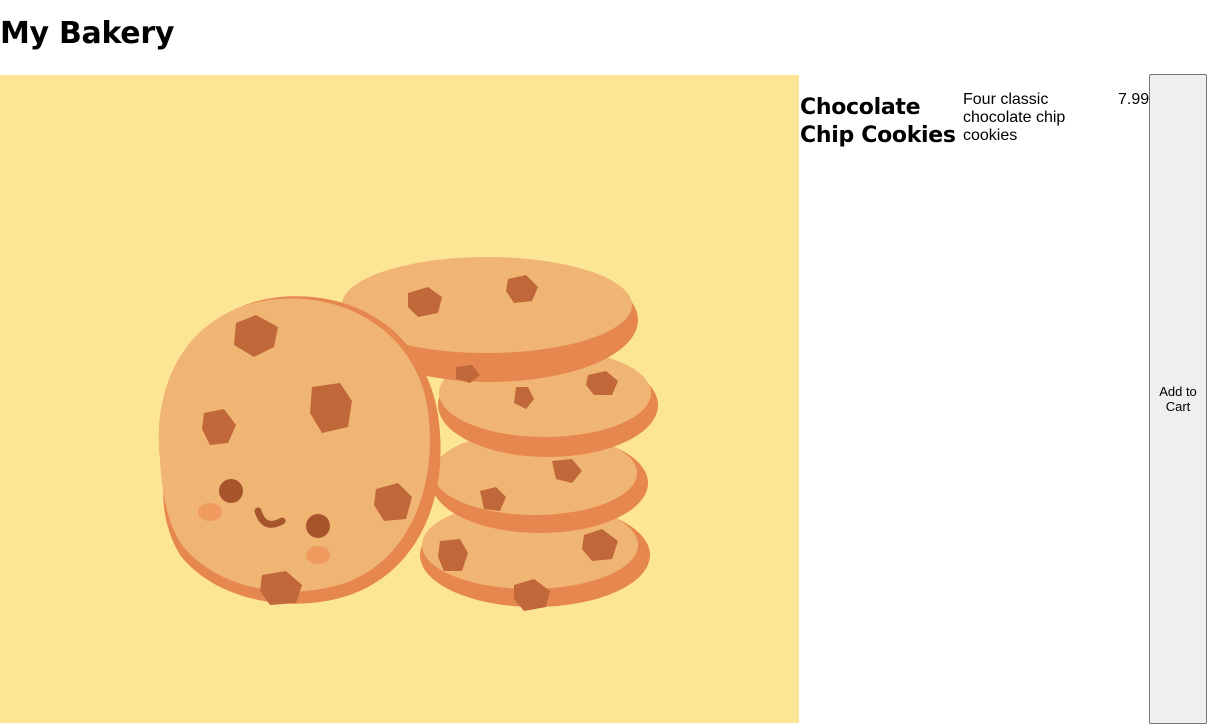 The width and height of the screenshot is (1207, 726). I want to click on add-to-cart-button: Add to Cart, so click(1178, 399).